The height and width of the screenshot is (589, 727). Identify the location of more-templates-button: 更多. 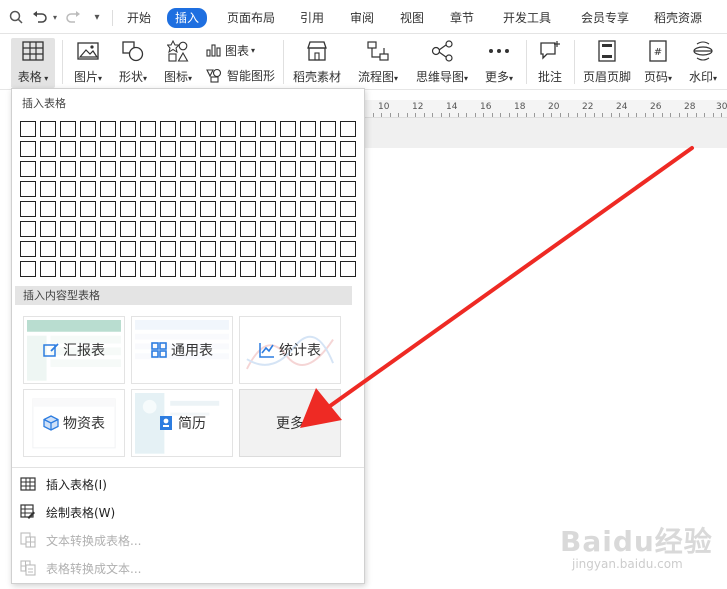
(290, 423).